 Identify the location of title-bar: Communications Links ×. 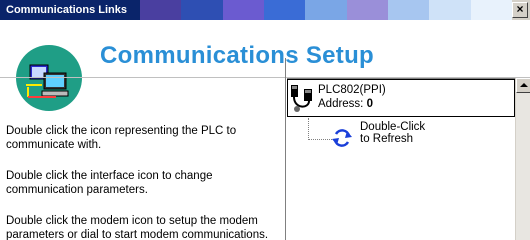
(265, 10).